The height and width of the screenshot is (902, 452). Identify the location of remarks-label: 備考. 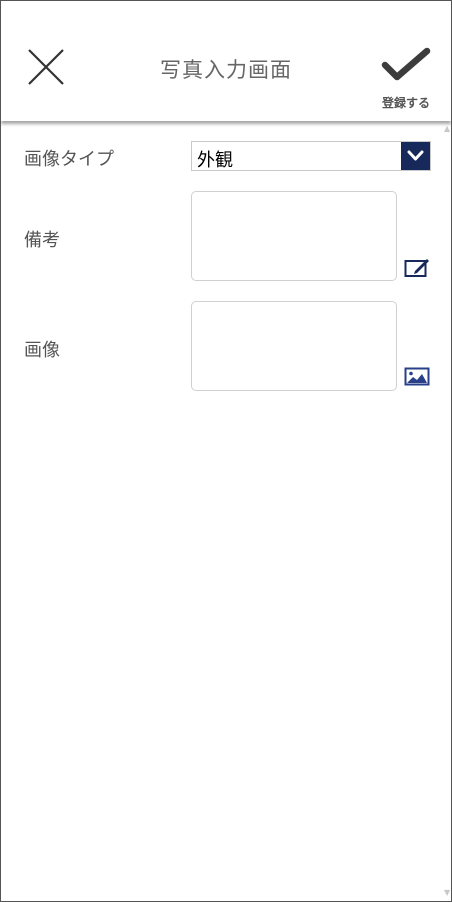
(42, 240).